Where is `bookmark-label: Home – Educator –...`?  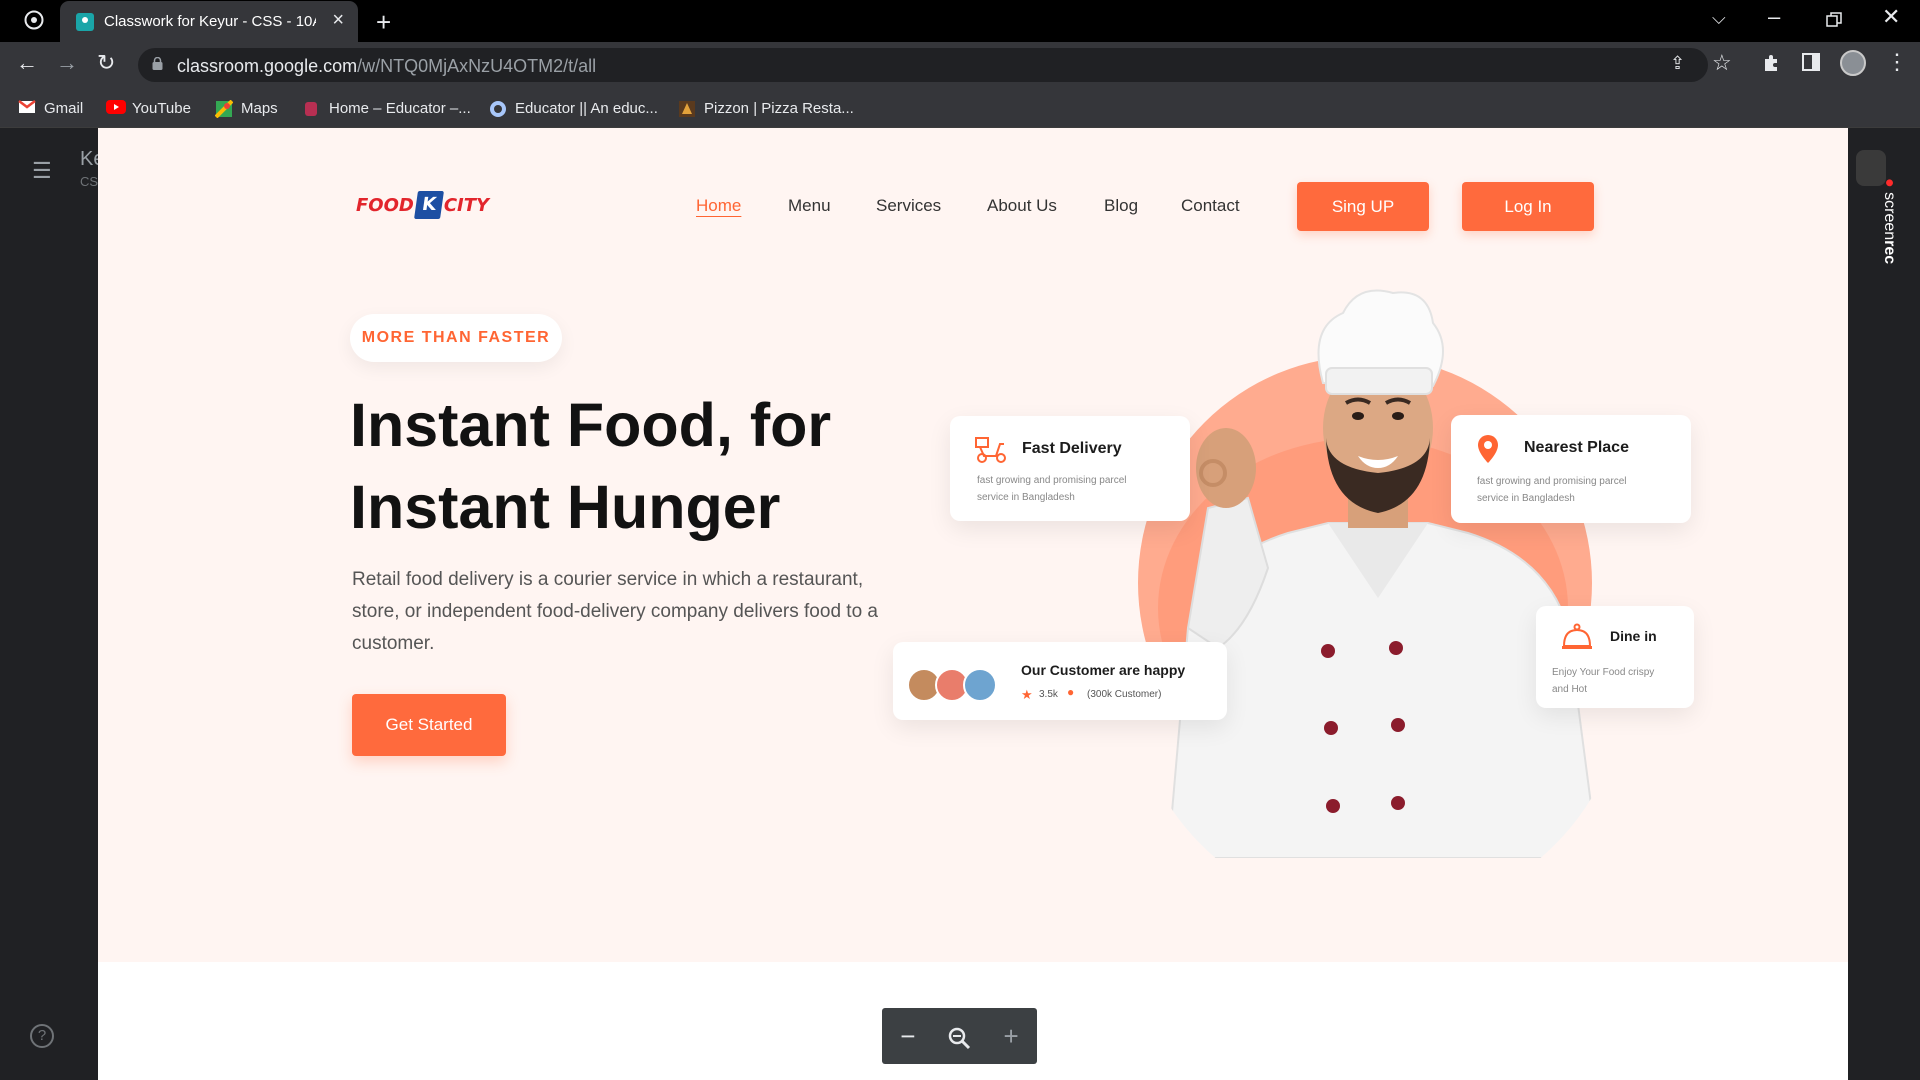 bookmark-label: Home – Educator –... is located at coordinates (400, 108).